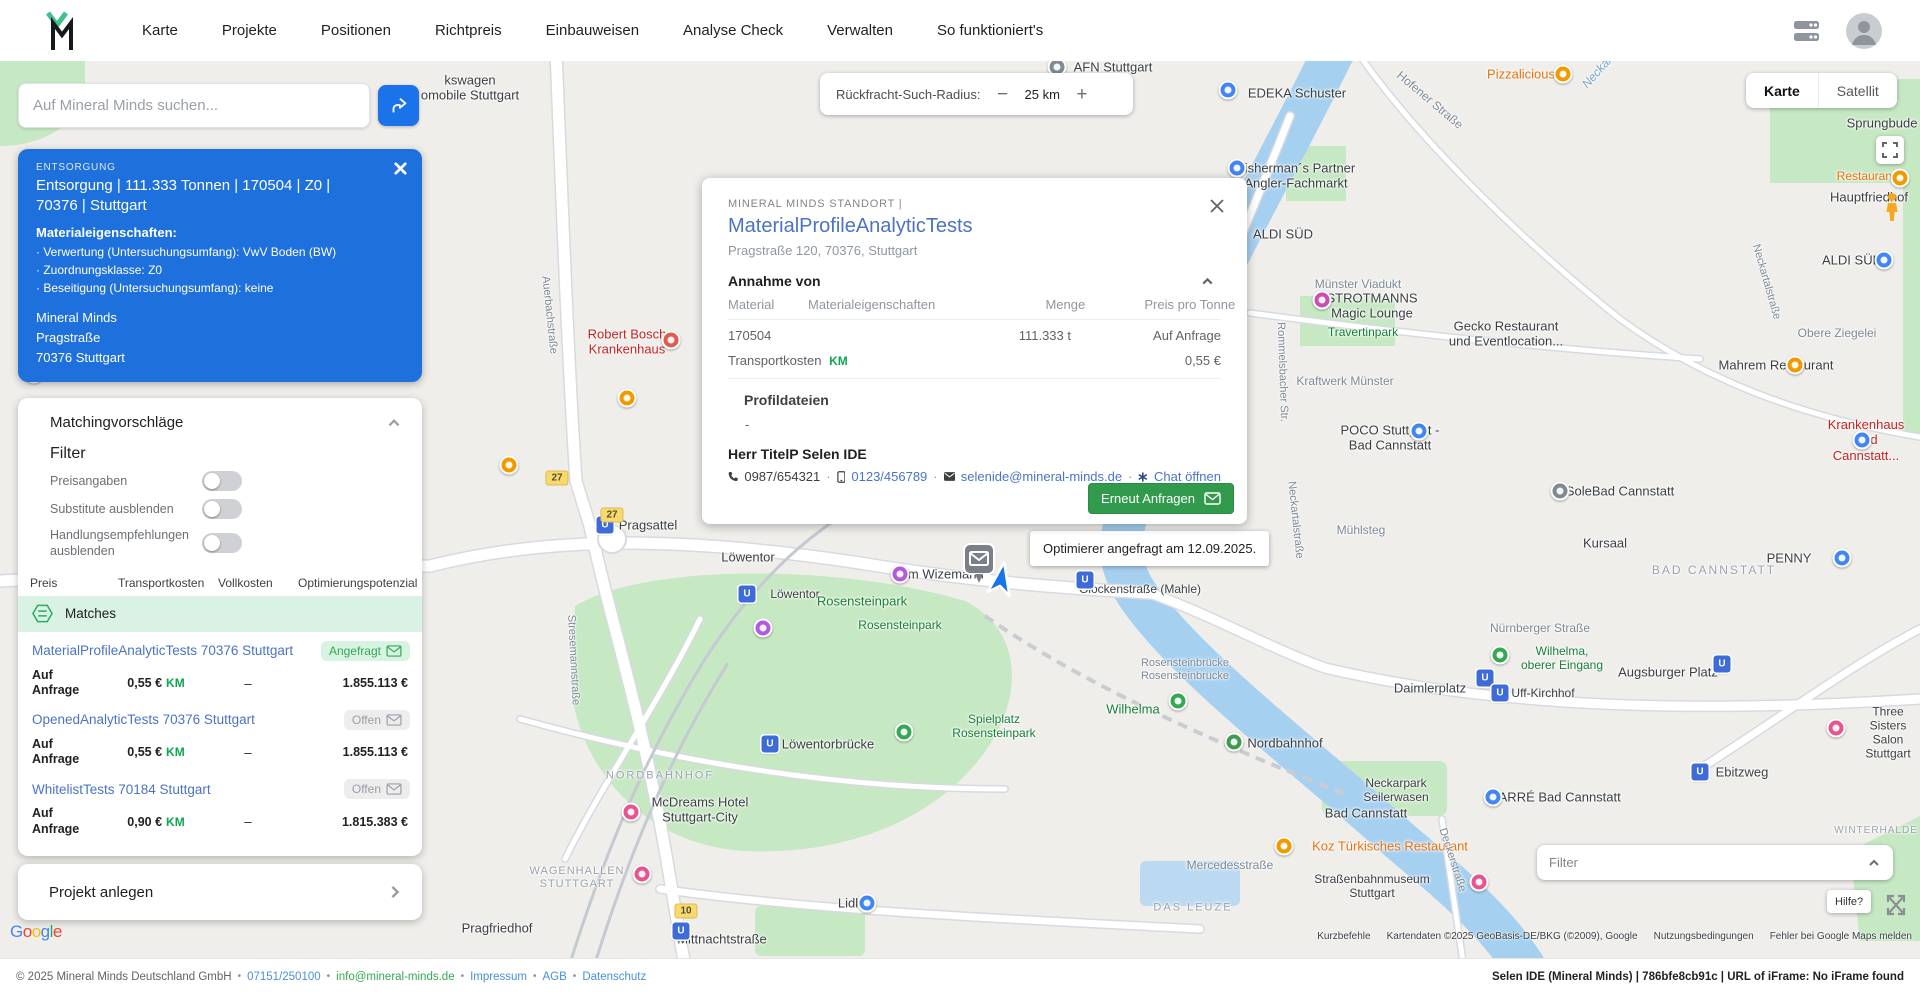 This screenshot has width=1920, height=994. Describe the element at coordinates (1003, 94) in the screenshot. I see `radius-decrease-button: −` at that location.